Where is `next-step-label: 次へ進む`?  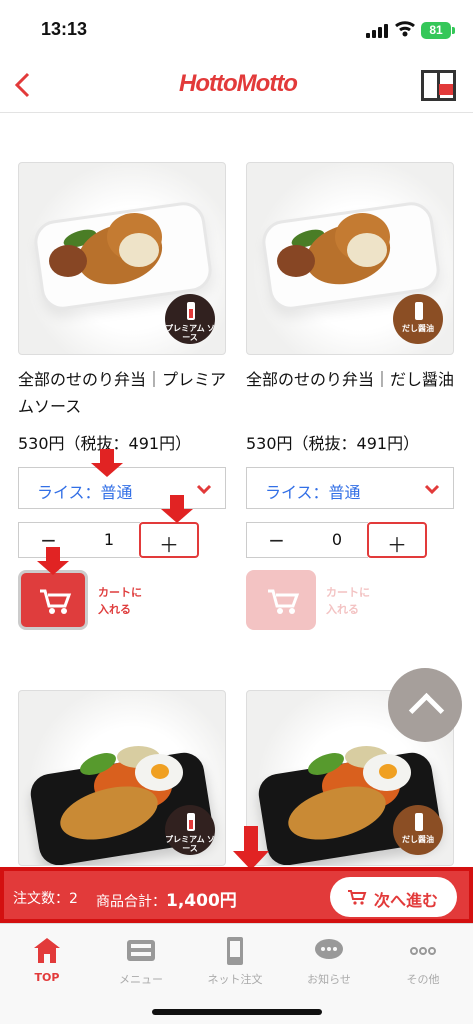
next-step-label: 次へ進む is located at coordinates (406, 900).